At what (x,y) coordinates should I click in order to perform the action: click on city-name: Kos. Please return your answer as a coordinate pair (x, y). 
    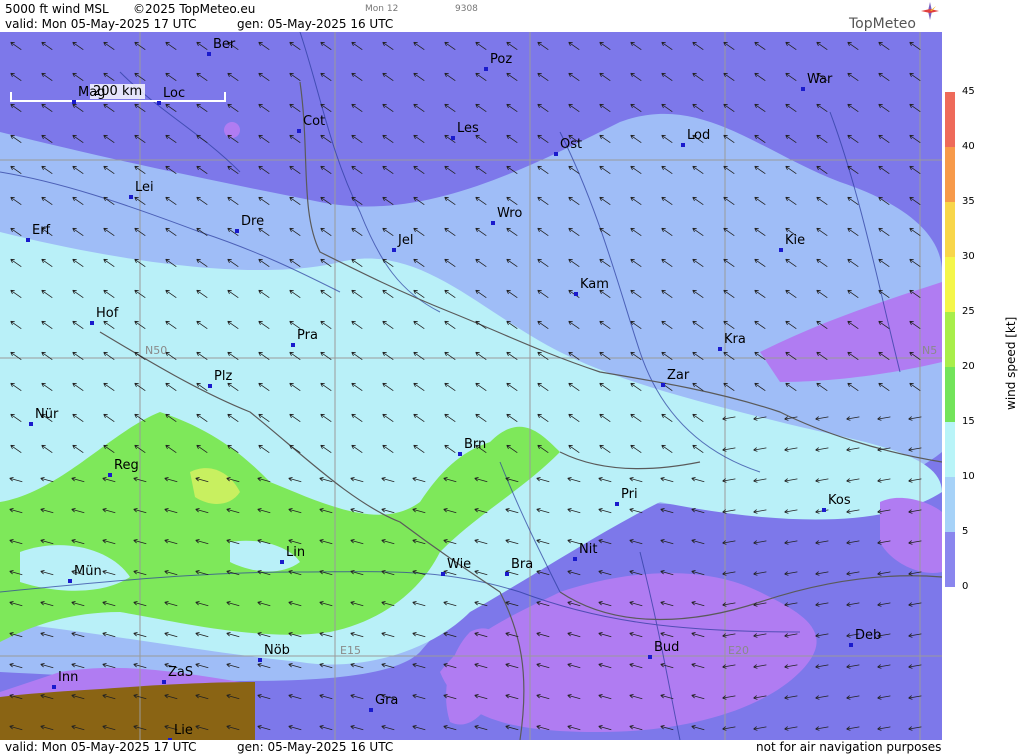
    Looking at the image, I should click on (839, 500).